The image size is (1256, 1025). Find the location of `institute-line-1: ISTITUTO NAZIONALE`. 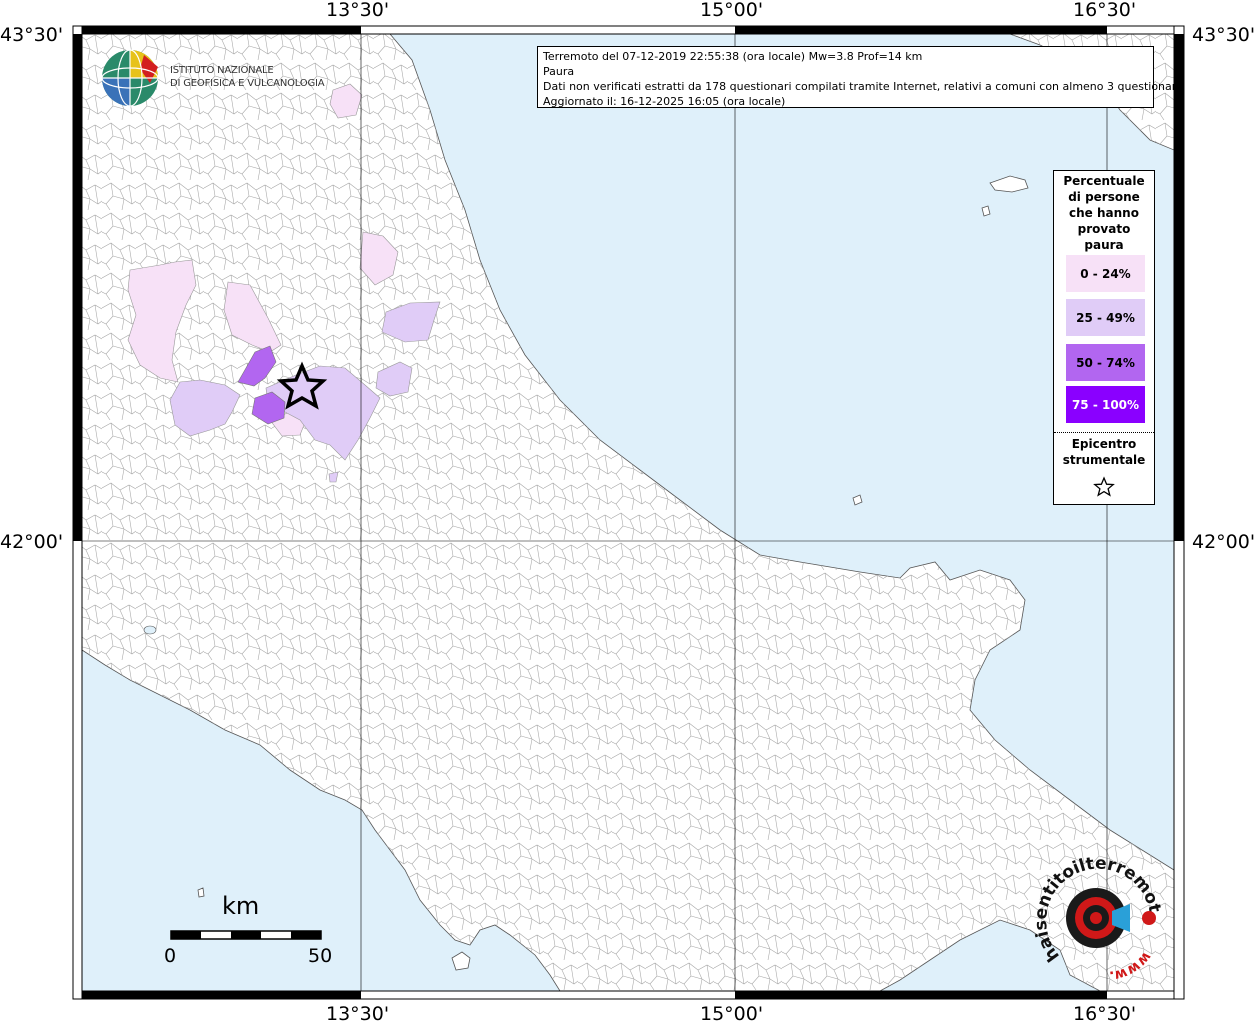

institute-line-1: ISTITUTO NAZIONALE is located at coordinates (222, 70).